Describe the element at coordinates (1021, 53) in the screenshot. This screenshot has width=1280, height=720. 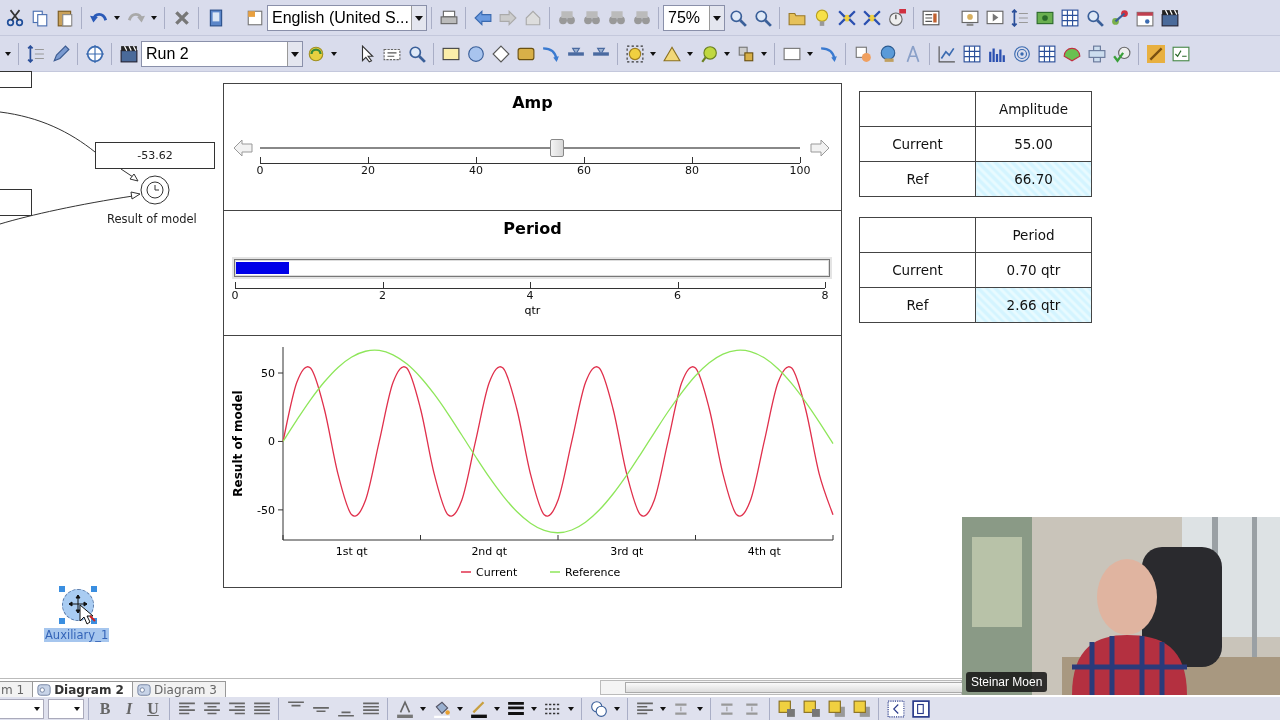
I see `spiral-icon` at that location.